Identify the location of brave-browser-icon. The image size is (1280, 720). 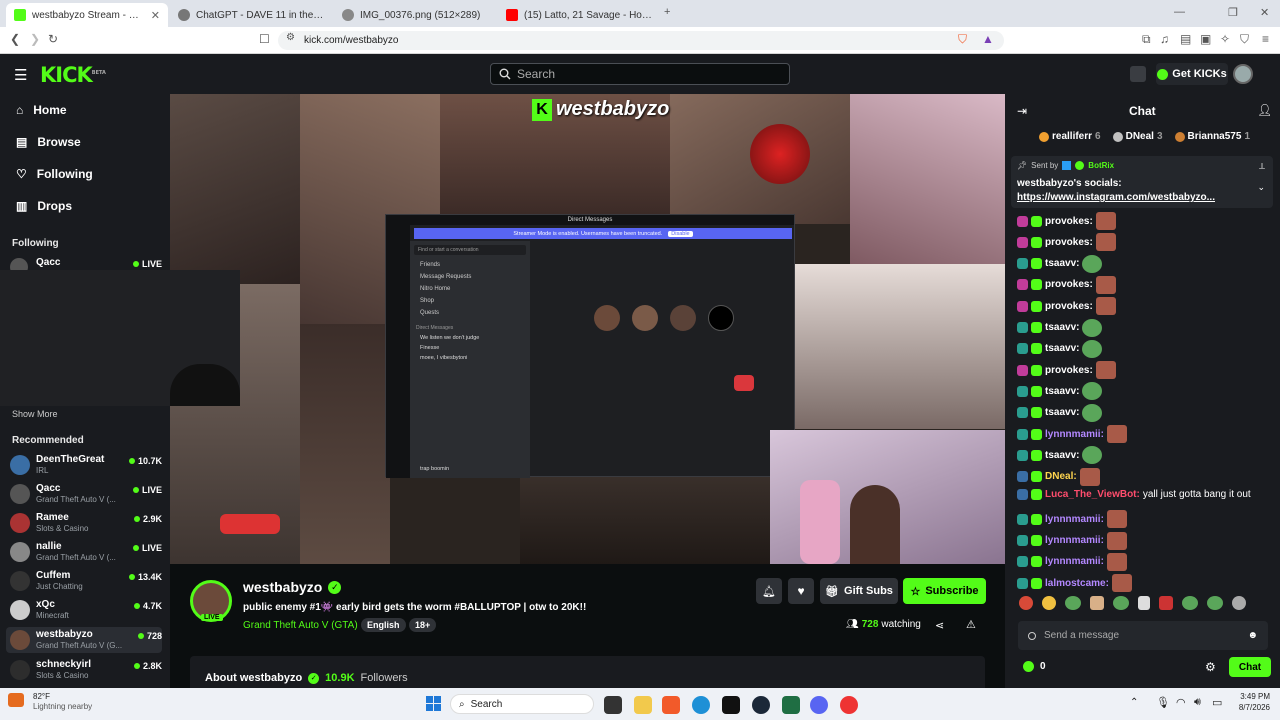
(671, 705).